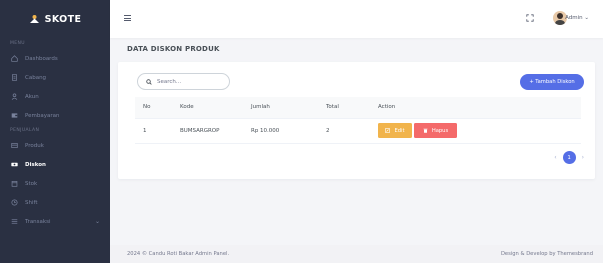 The image size is (603, 263). What do you see at coordinates (149, 81) in the screenshot?
I see `search-icon` at bounding box center [149, 81].